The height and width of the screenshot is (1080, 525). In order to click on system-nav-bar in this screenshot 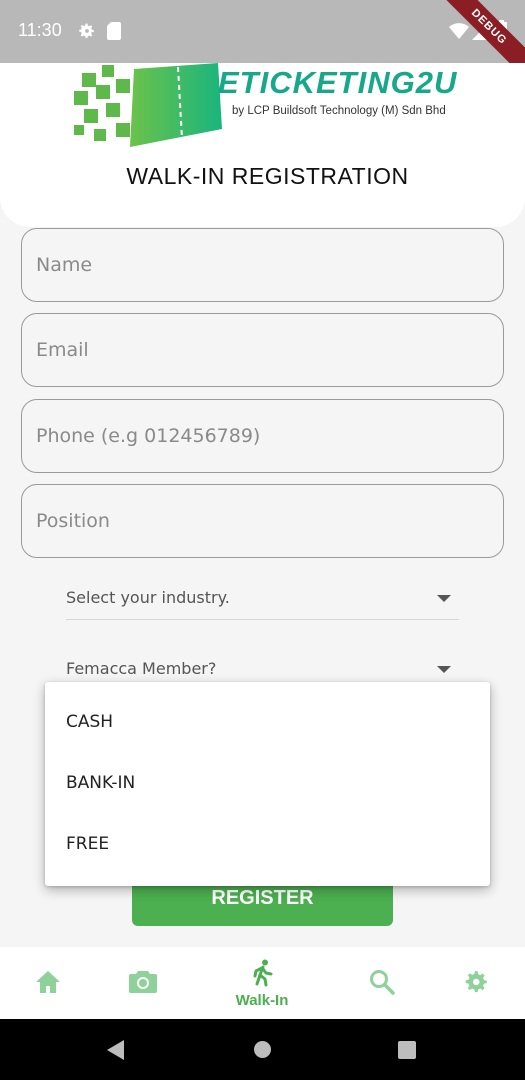, I will do `click(262, 1049)`.